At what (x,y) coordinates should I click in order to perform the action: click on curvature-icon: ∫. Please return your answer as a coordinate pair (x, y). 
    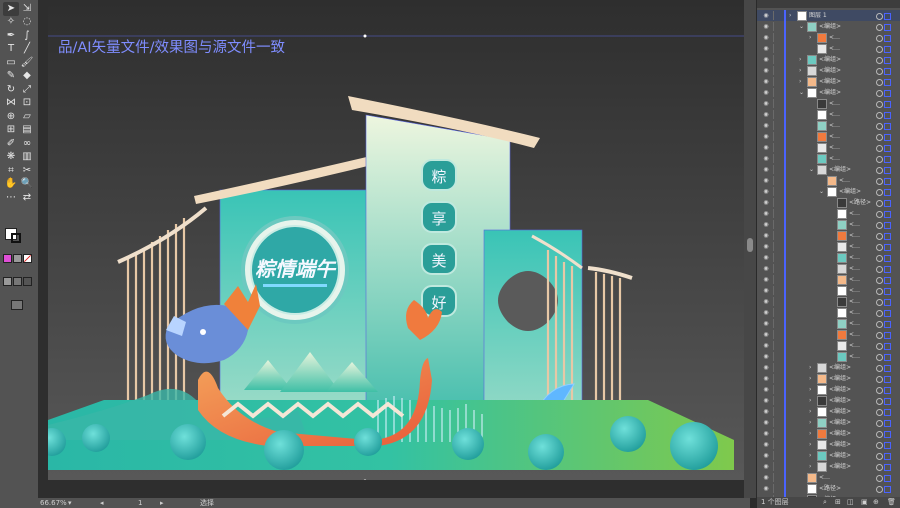
    Looking at the image, I should click on (27, 36).